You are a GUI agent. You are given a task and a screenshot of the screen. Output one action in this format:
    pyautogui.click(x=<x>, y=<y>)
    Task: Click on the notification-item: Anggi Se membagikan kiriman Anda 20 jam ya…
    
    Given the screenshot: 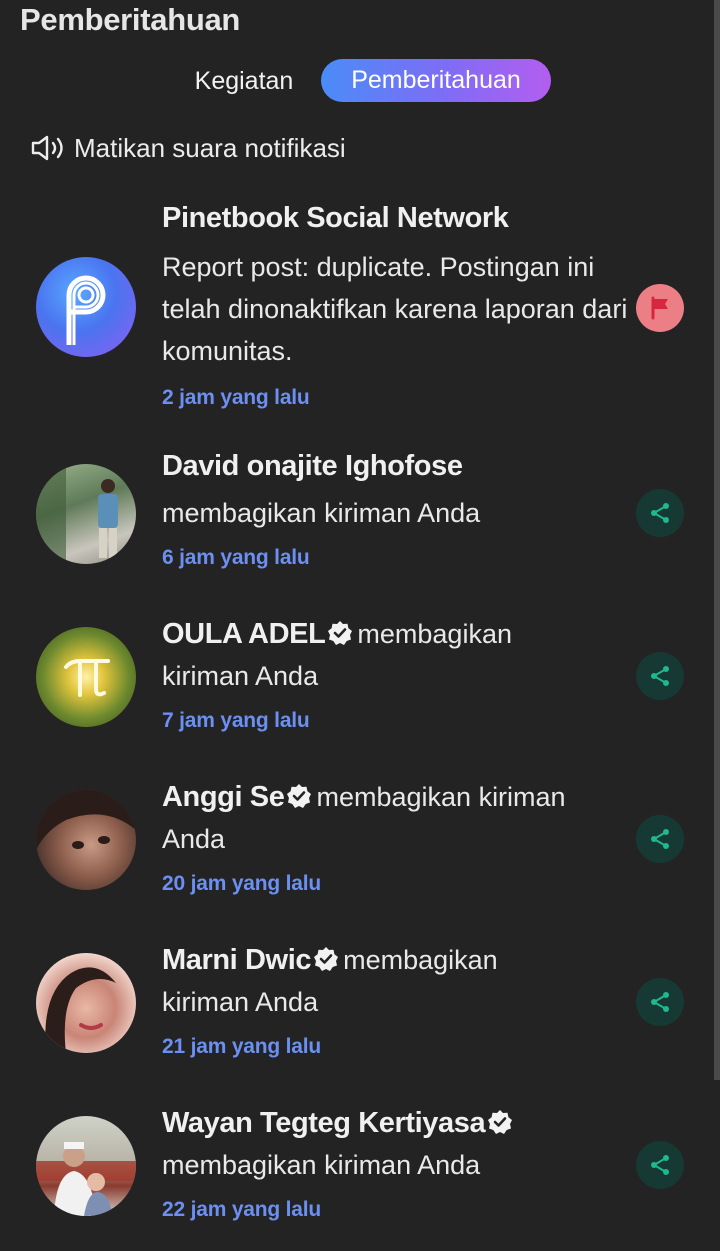 What is the action you would take?
    pyautogui.click(x=360, y=846)
    